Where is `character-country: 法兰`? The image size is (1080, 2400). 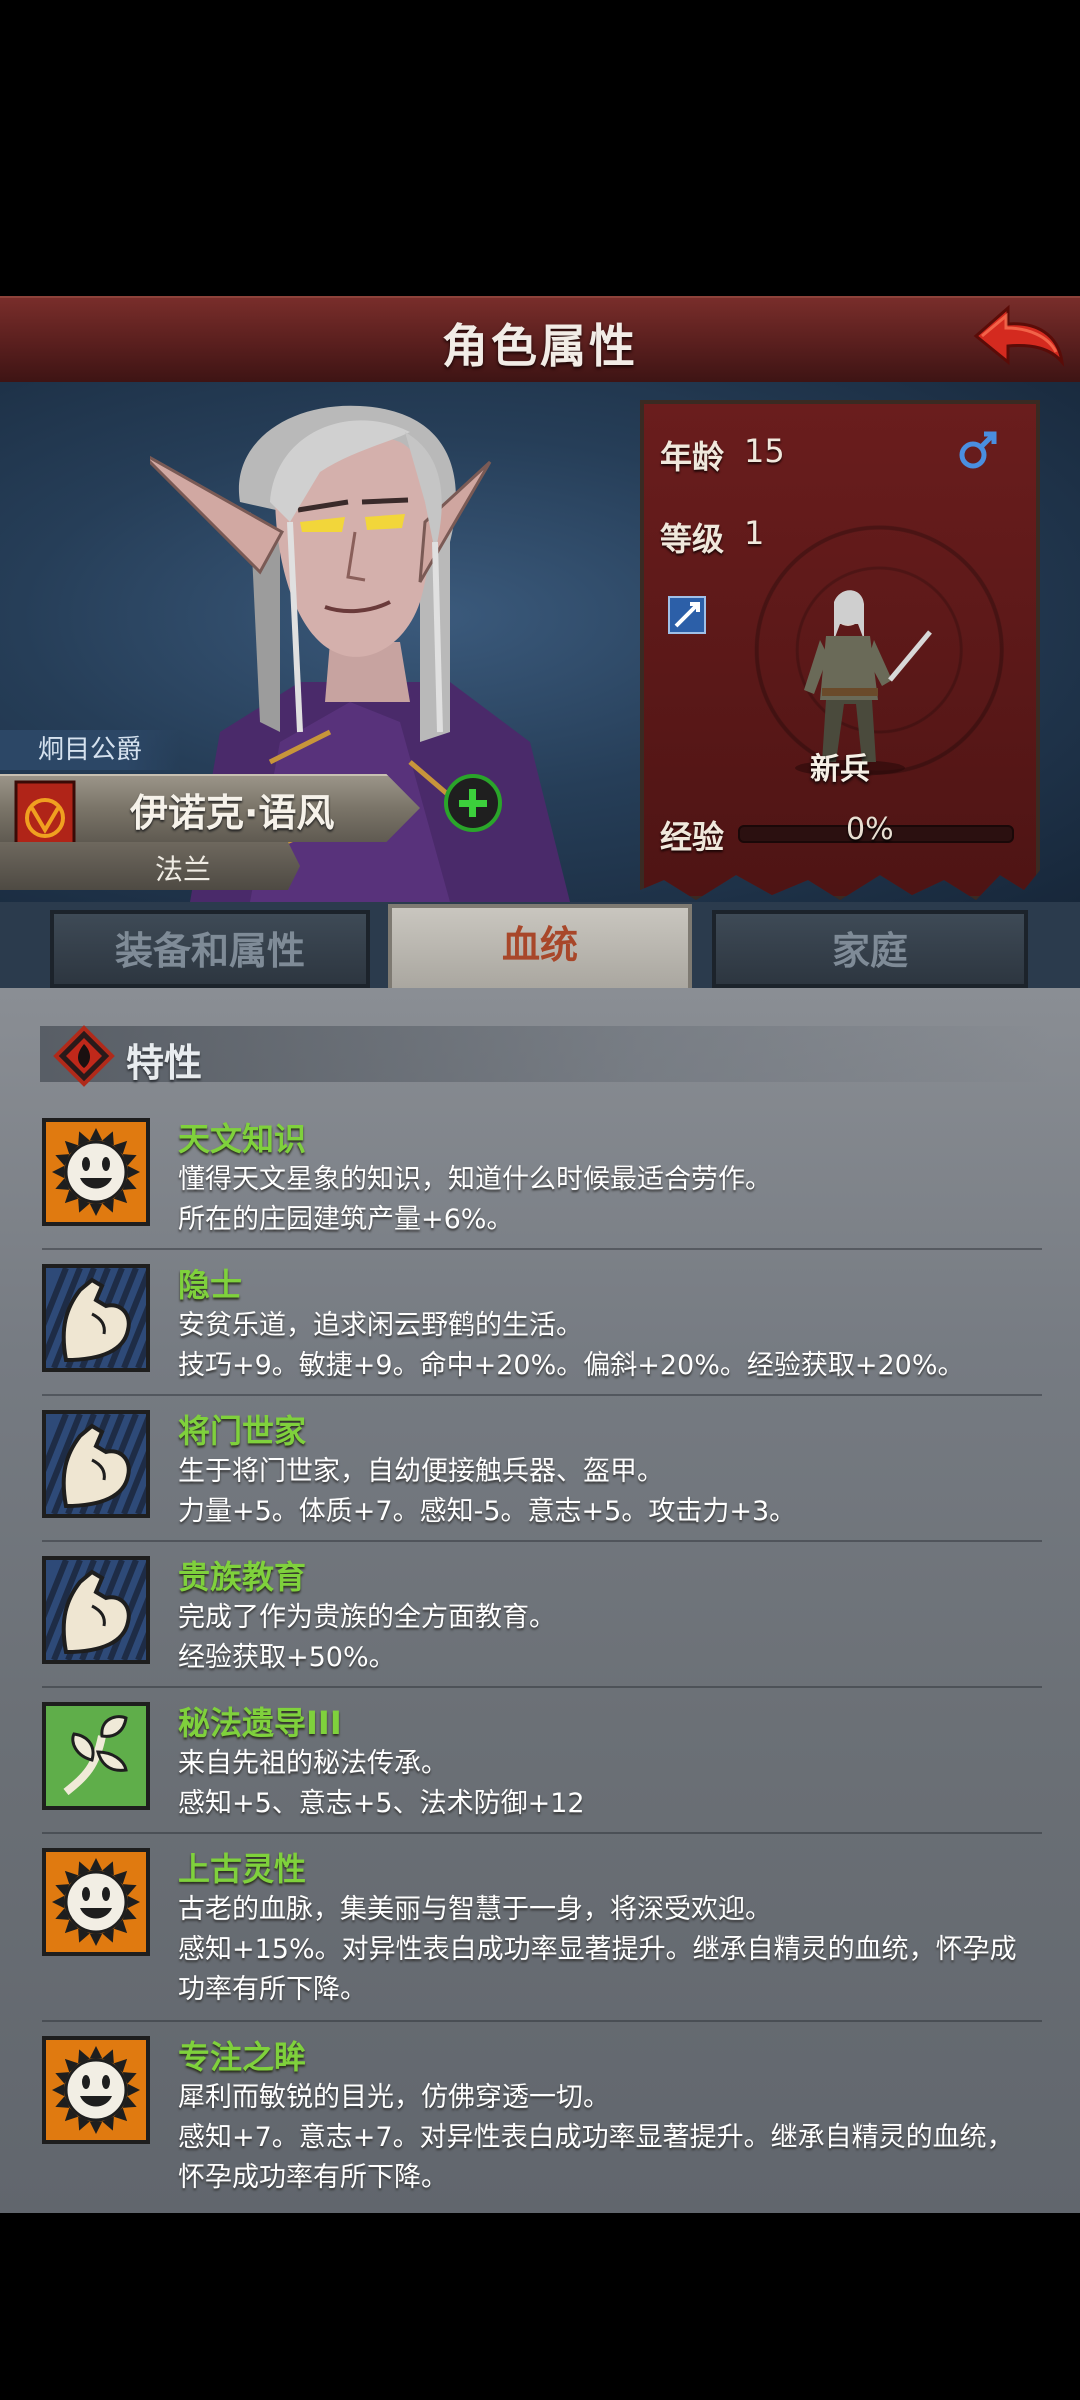
character-country: 法兰 is located at coordinates (183, 869).